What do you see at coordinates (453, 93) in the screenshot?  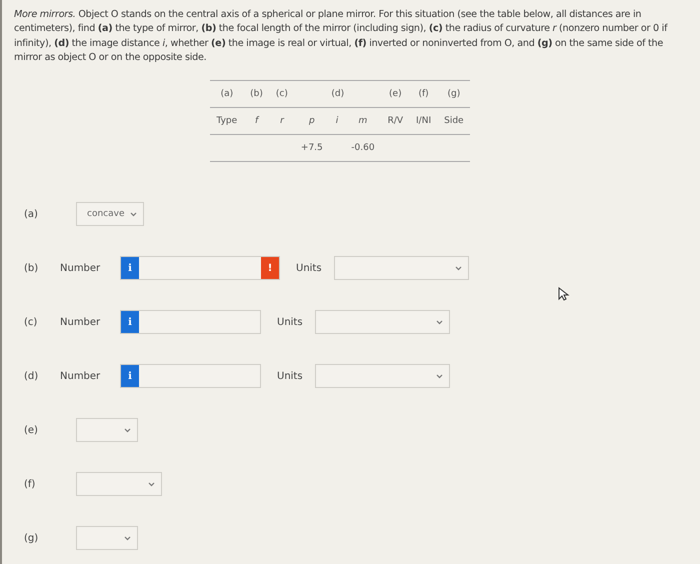 I see `column-group-header: (g)` at bounding box center [453, 93].